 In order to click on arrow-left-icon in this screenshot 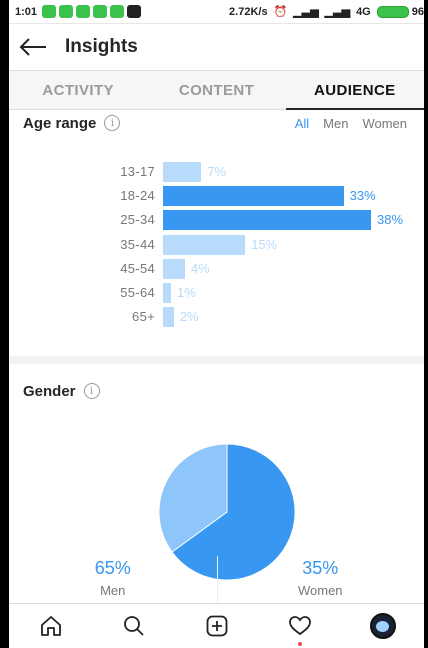, I will do `click(32, 47)`.